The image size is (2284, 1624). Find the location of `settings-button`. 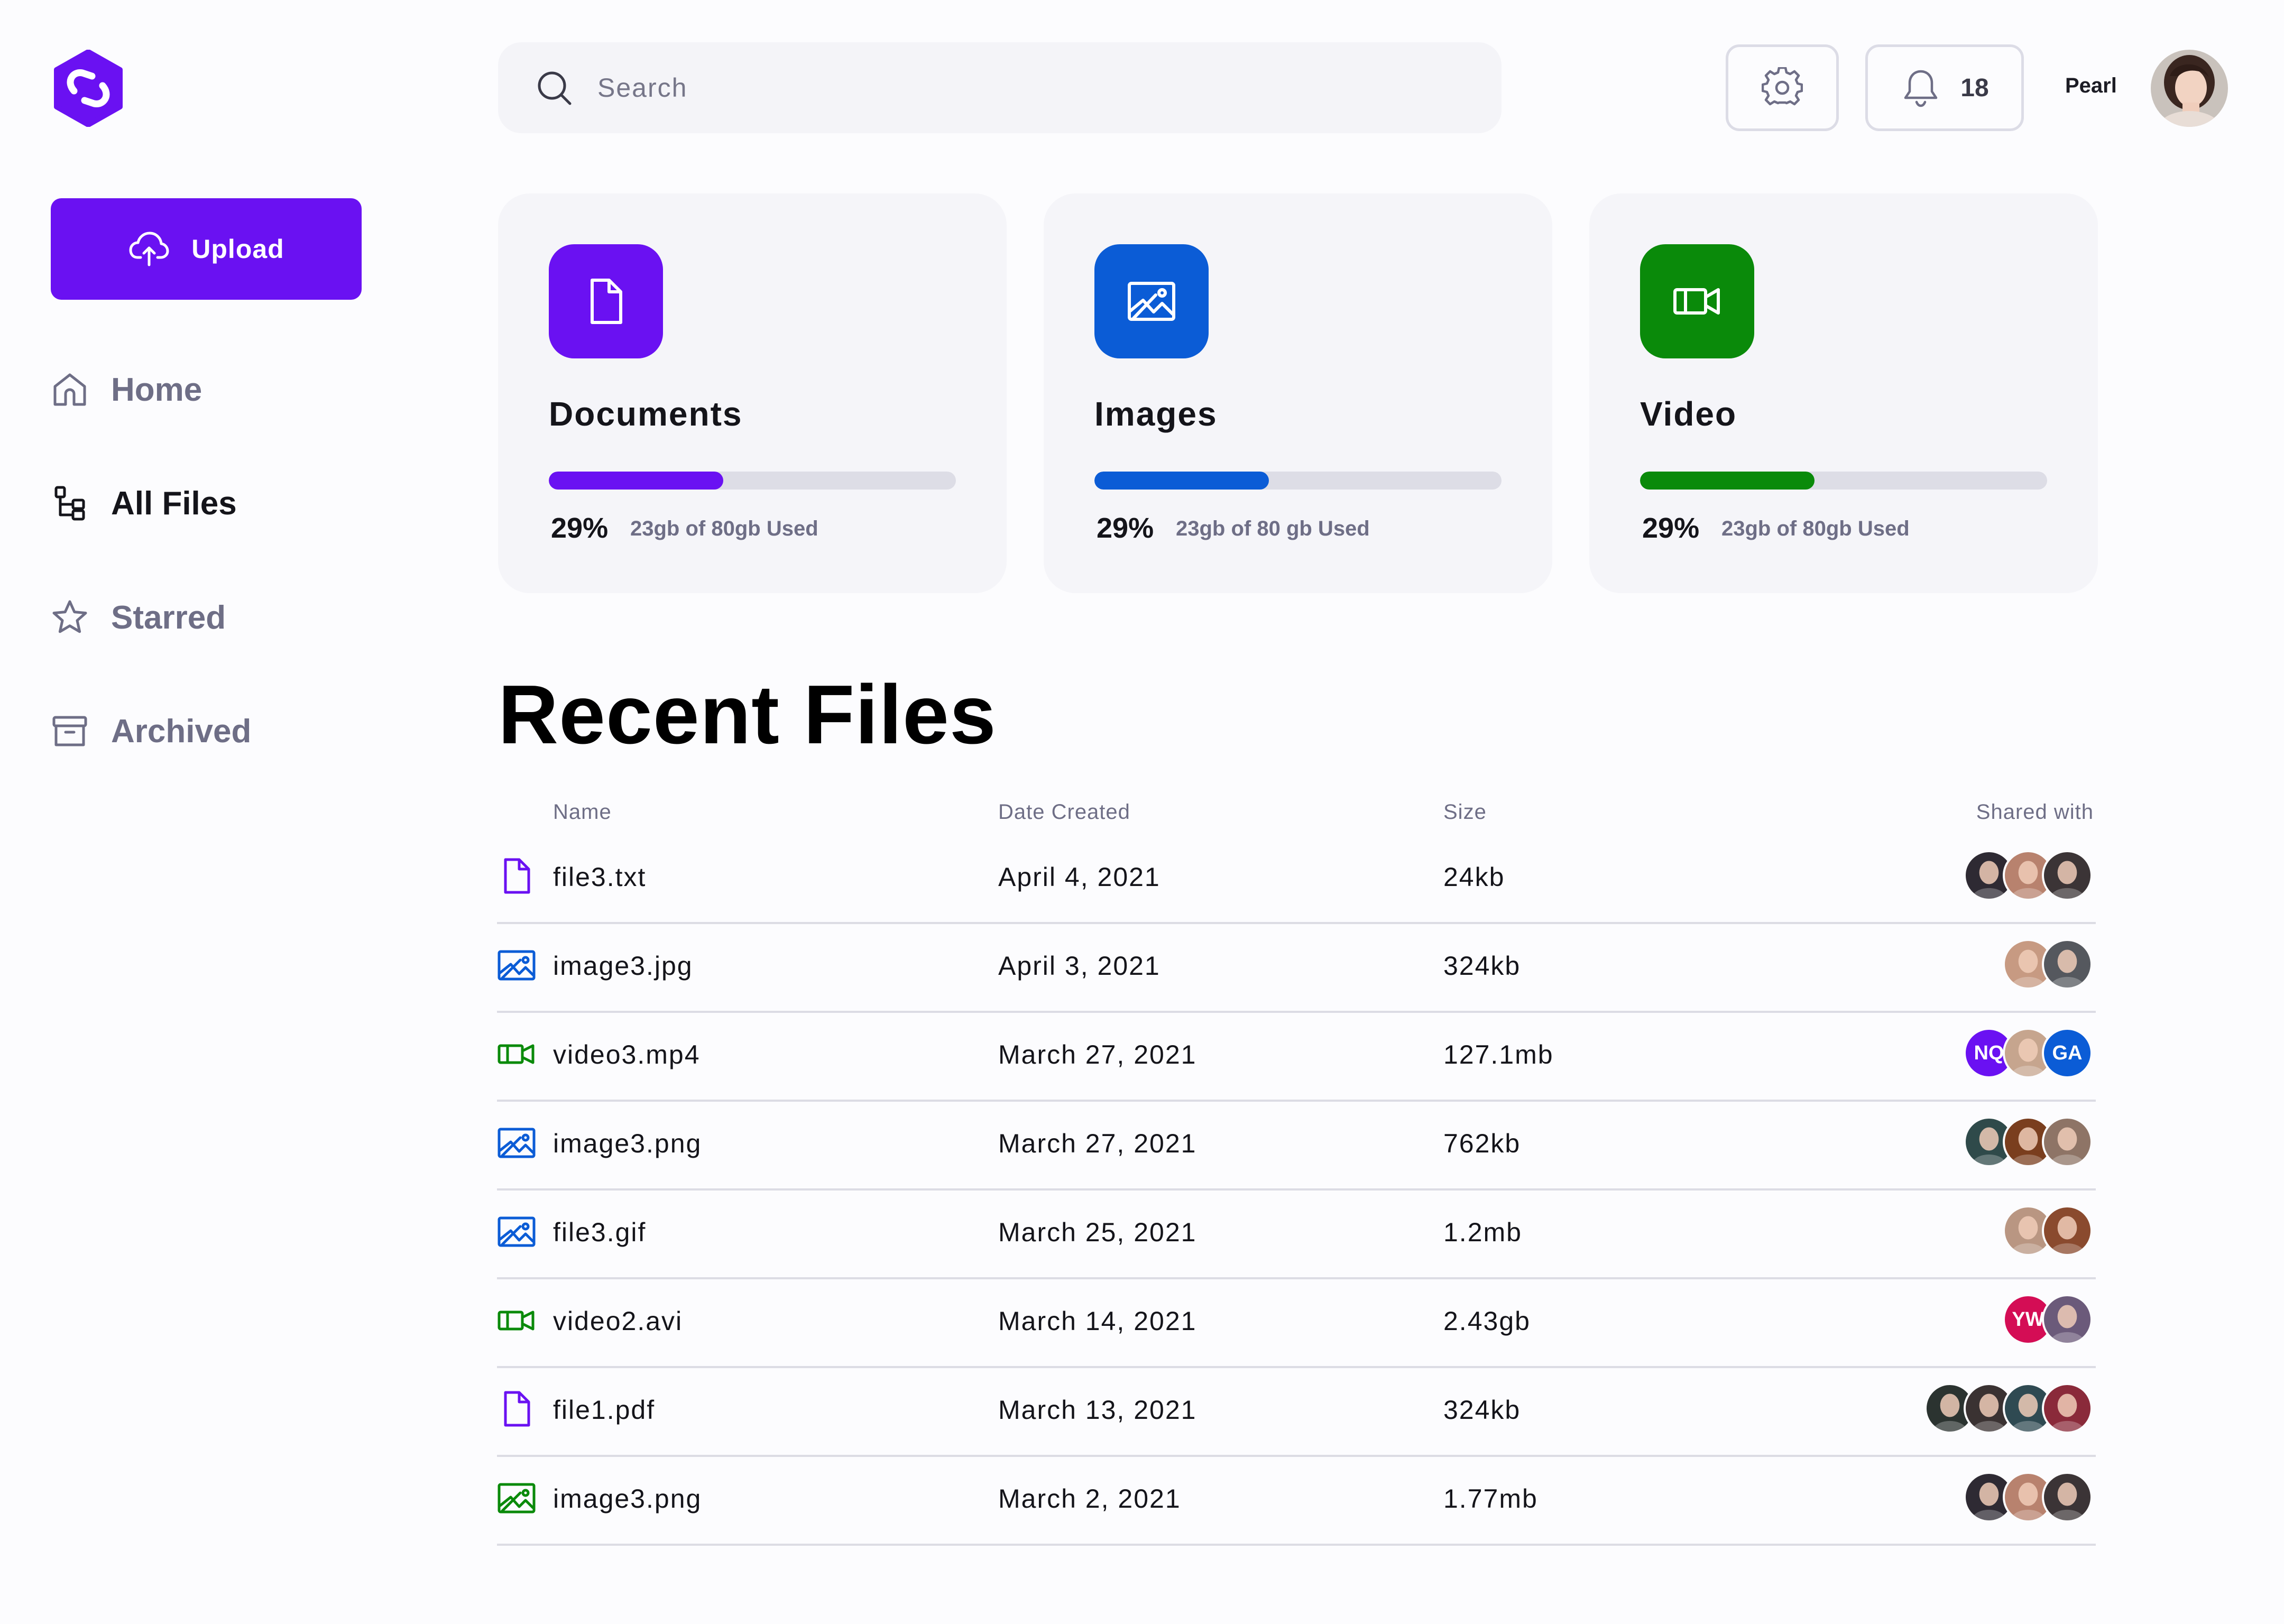

settings-button is located at coordinates (1782, 88).